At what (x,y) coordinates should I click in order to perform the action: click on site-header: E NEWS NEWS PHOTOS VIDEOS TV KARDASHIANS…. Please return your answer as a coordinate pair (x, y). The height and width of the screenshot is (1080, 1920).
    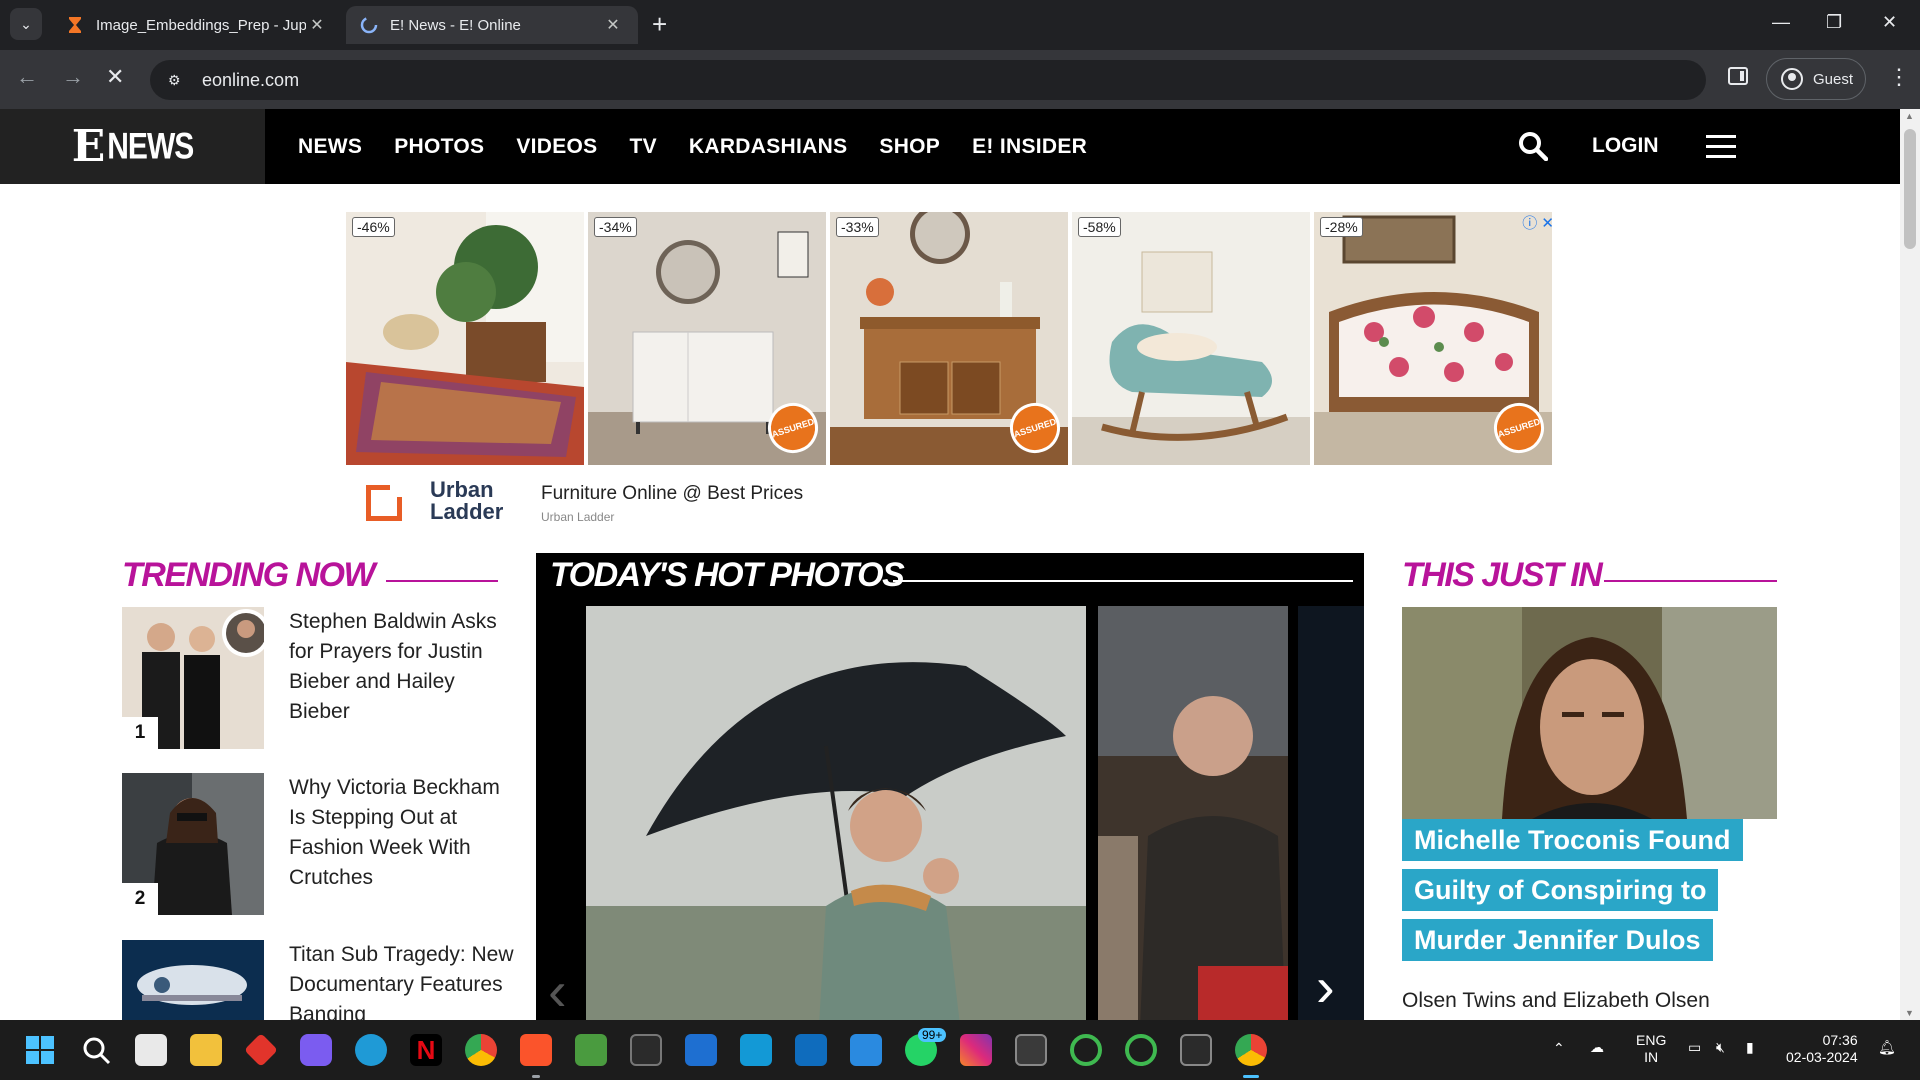
    Looking at the image, I should click on (950, 146).